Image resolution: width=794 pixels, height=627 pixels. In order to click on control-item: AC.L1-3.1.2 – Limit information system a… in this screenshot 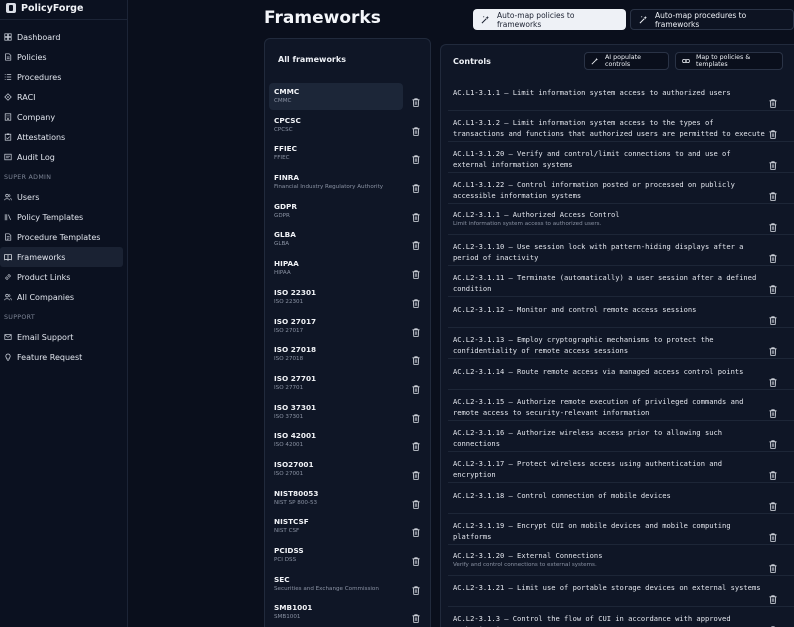, I will do `click(621, 126)`.